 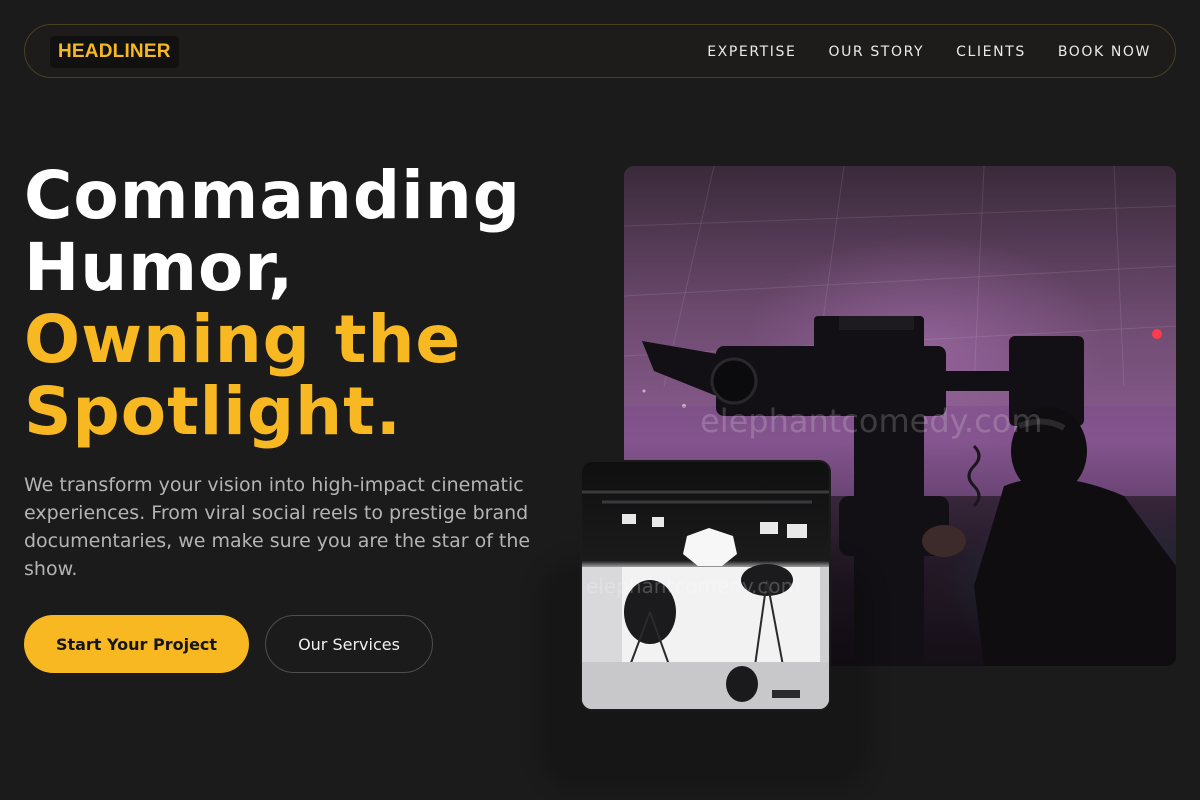 What do you see at coordinates (693, 586) in the screenshot?
I see `inset-watermark: elephantcomedy.com` at bounding box center [693, 586].